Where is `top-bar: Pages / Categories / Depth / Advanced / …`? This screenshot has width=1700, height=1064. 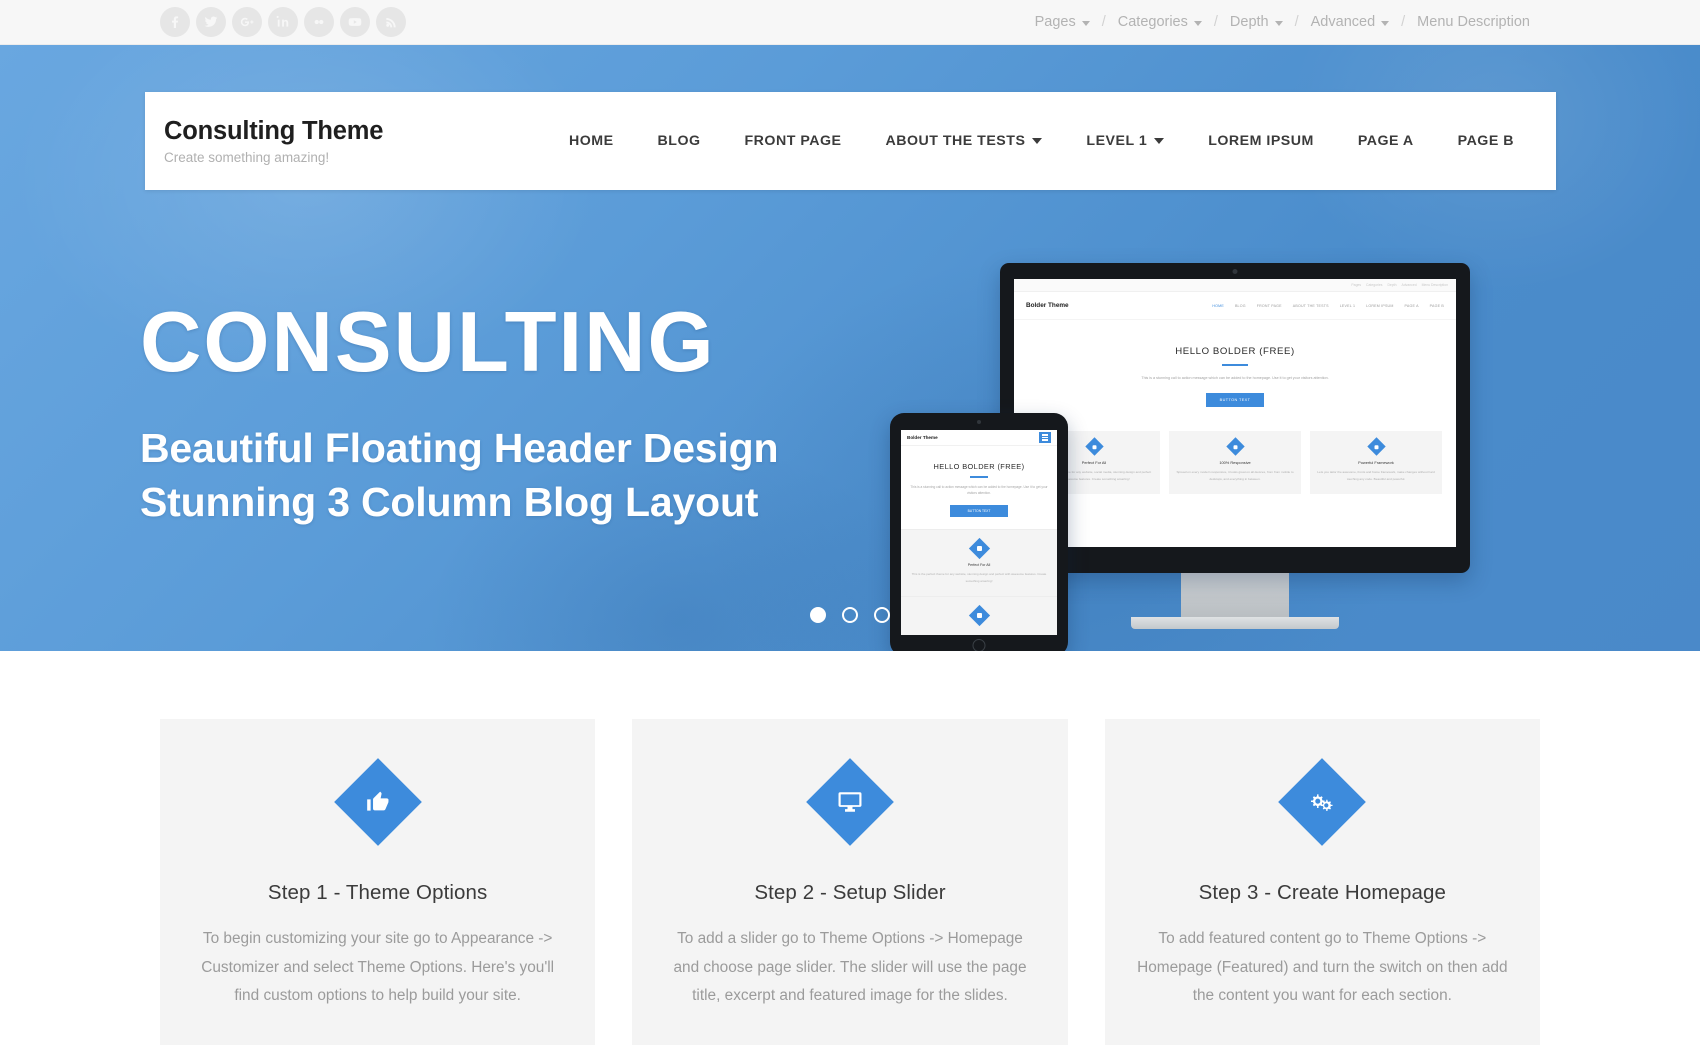
top-bar: Pages / Categories / Depth / Advanced / … is located at coordinates (850, 22).